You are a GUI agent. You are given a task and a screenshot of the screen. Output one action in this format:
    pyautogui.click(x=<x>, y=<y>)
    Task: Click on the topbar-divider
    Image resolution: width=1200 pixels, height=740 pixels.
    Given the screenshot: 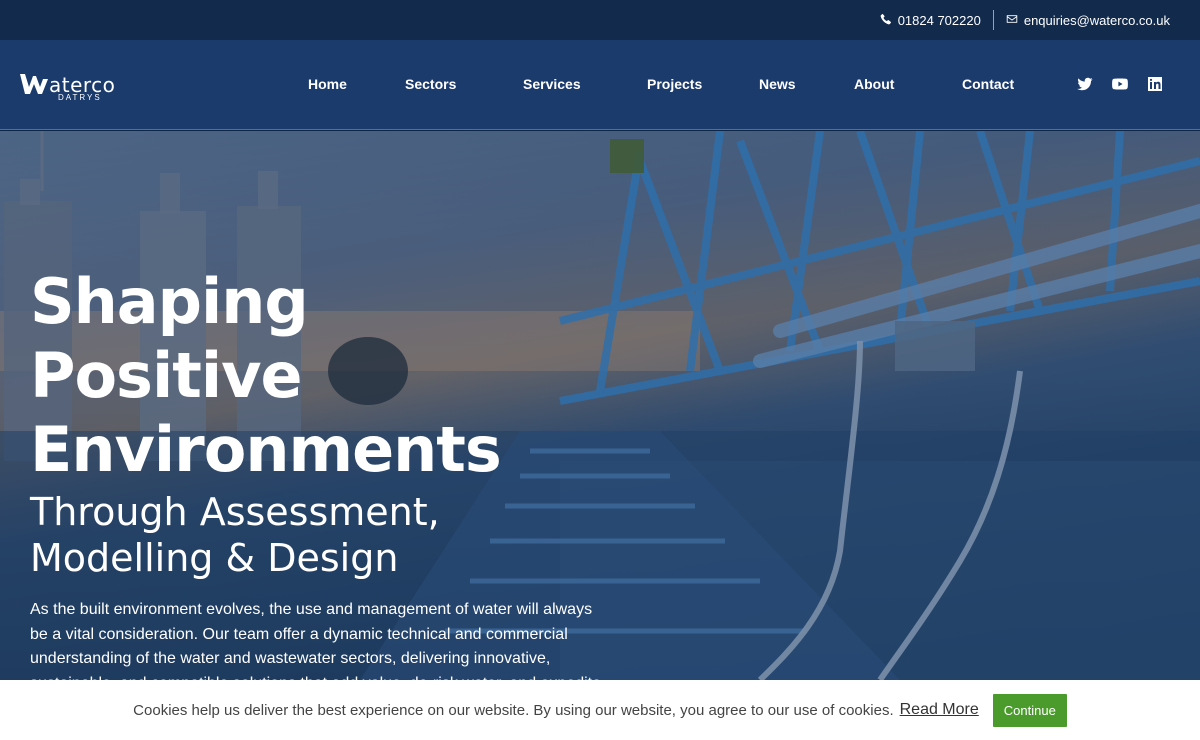 What is the action you would take?
    pyautogui.click(x=993, y=20)
    